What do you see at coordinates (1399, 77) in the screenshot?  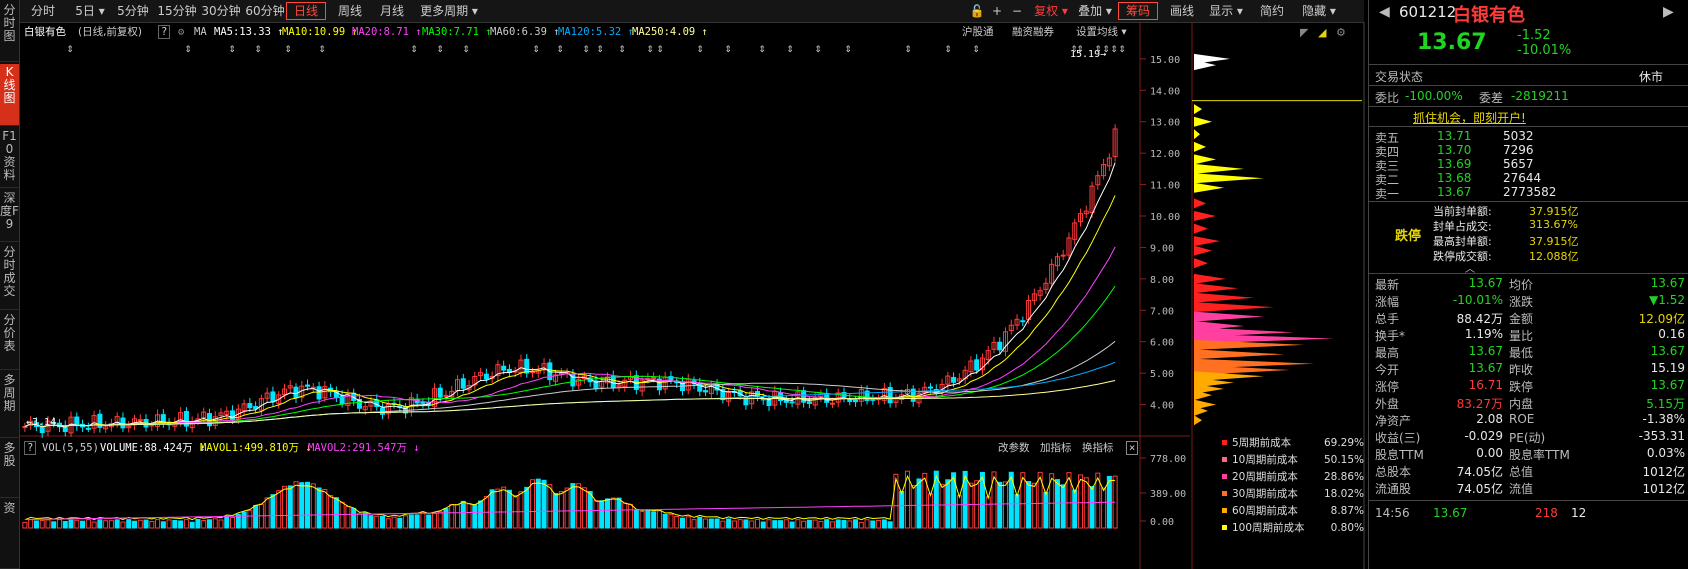 I see `trade-status-label: 交易状态` at bounding box center [1399, 77].